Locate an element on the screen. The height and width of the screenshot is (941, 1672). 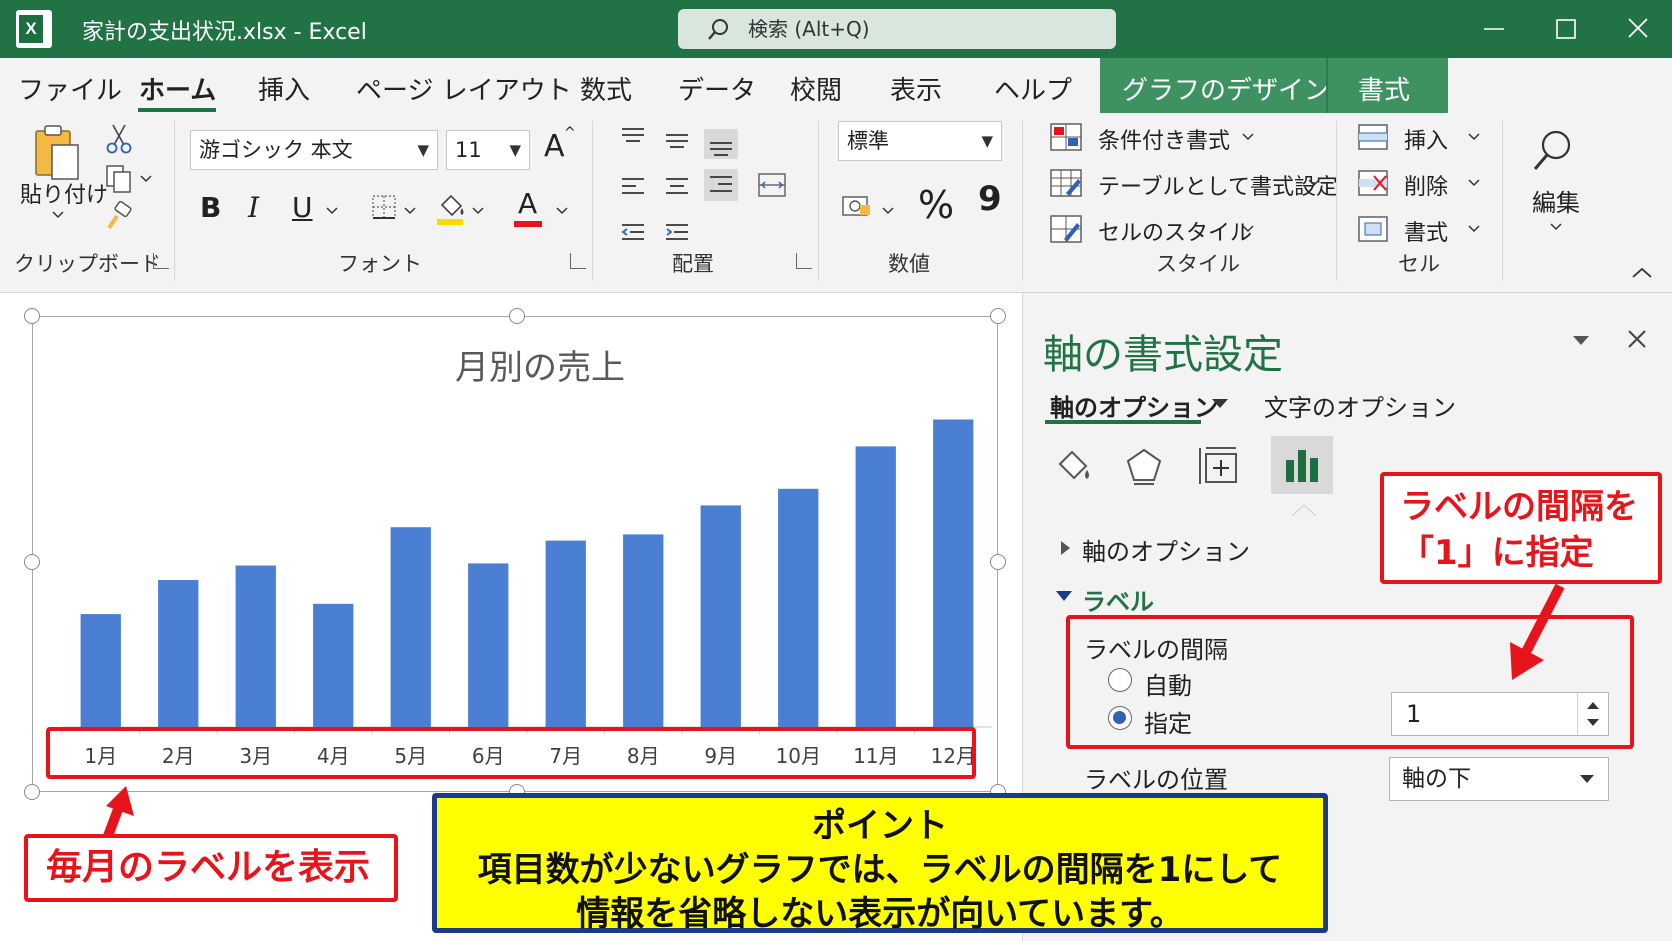
format-as-table-button: テーブルとして書式設定 is located at coordinates (1218, 185).